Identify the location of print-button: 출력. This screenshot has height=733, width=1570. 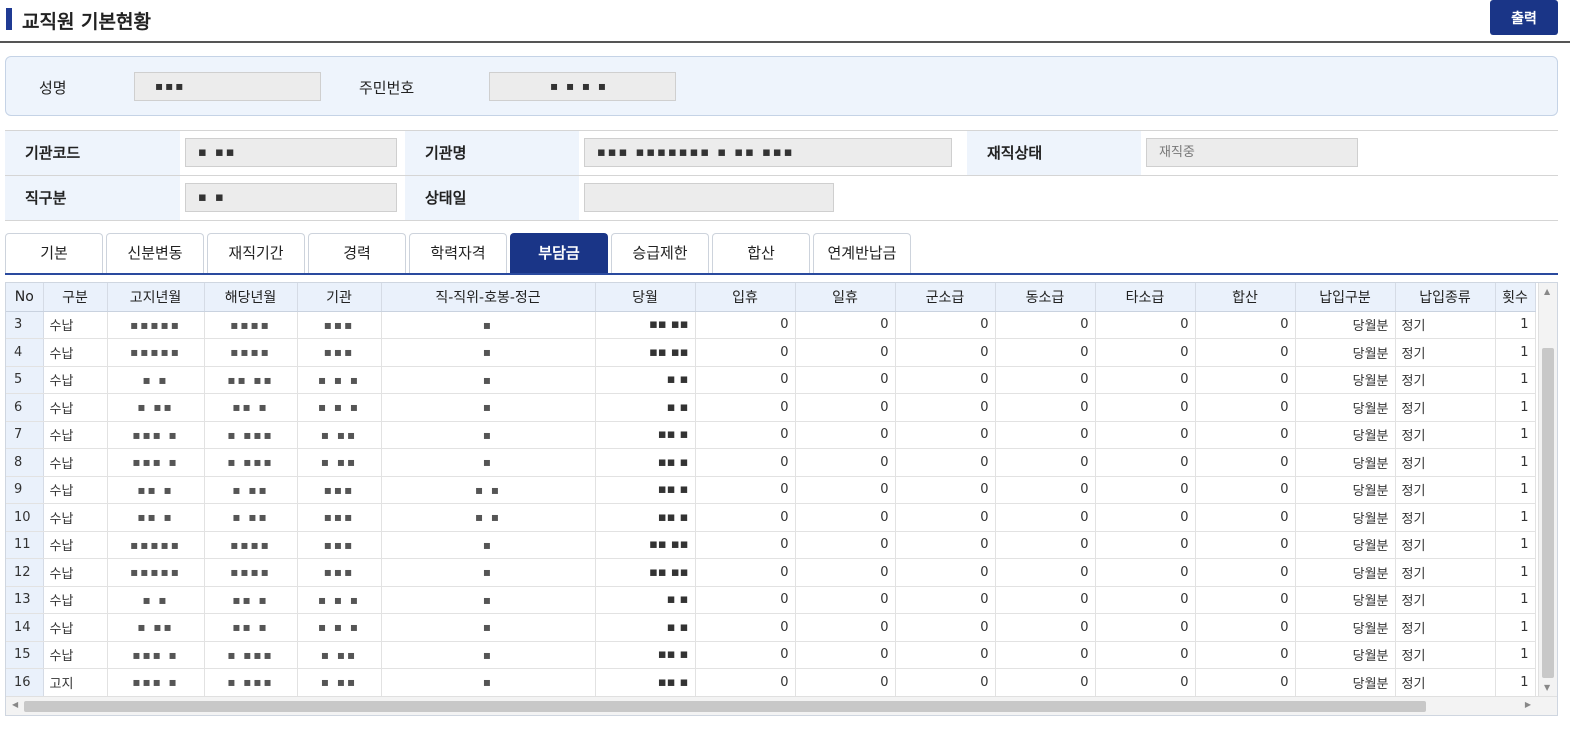
(1524, 17).